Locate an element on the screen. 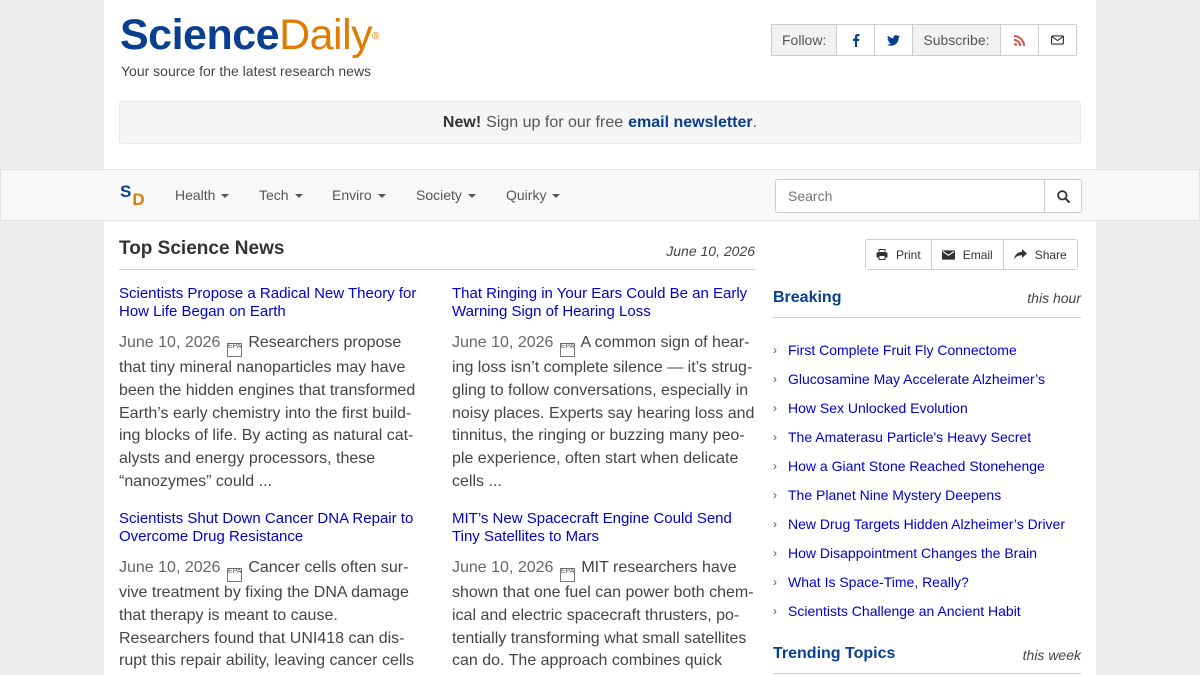 Image resolution: width=1200 pixels, height=675 pixels. email-button: Email is located at coordinates (966, 254).